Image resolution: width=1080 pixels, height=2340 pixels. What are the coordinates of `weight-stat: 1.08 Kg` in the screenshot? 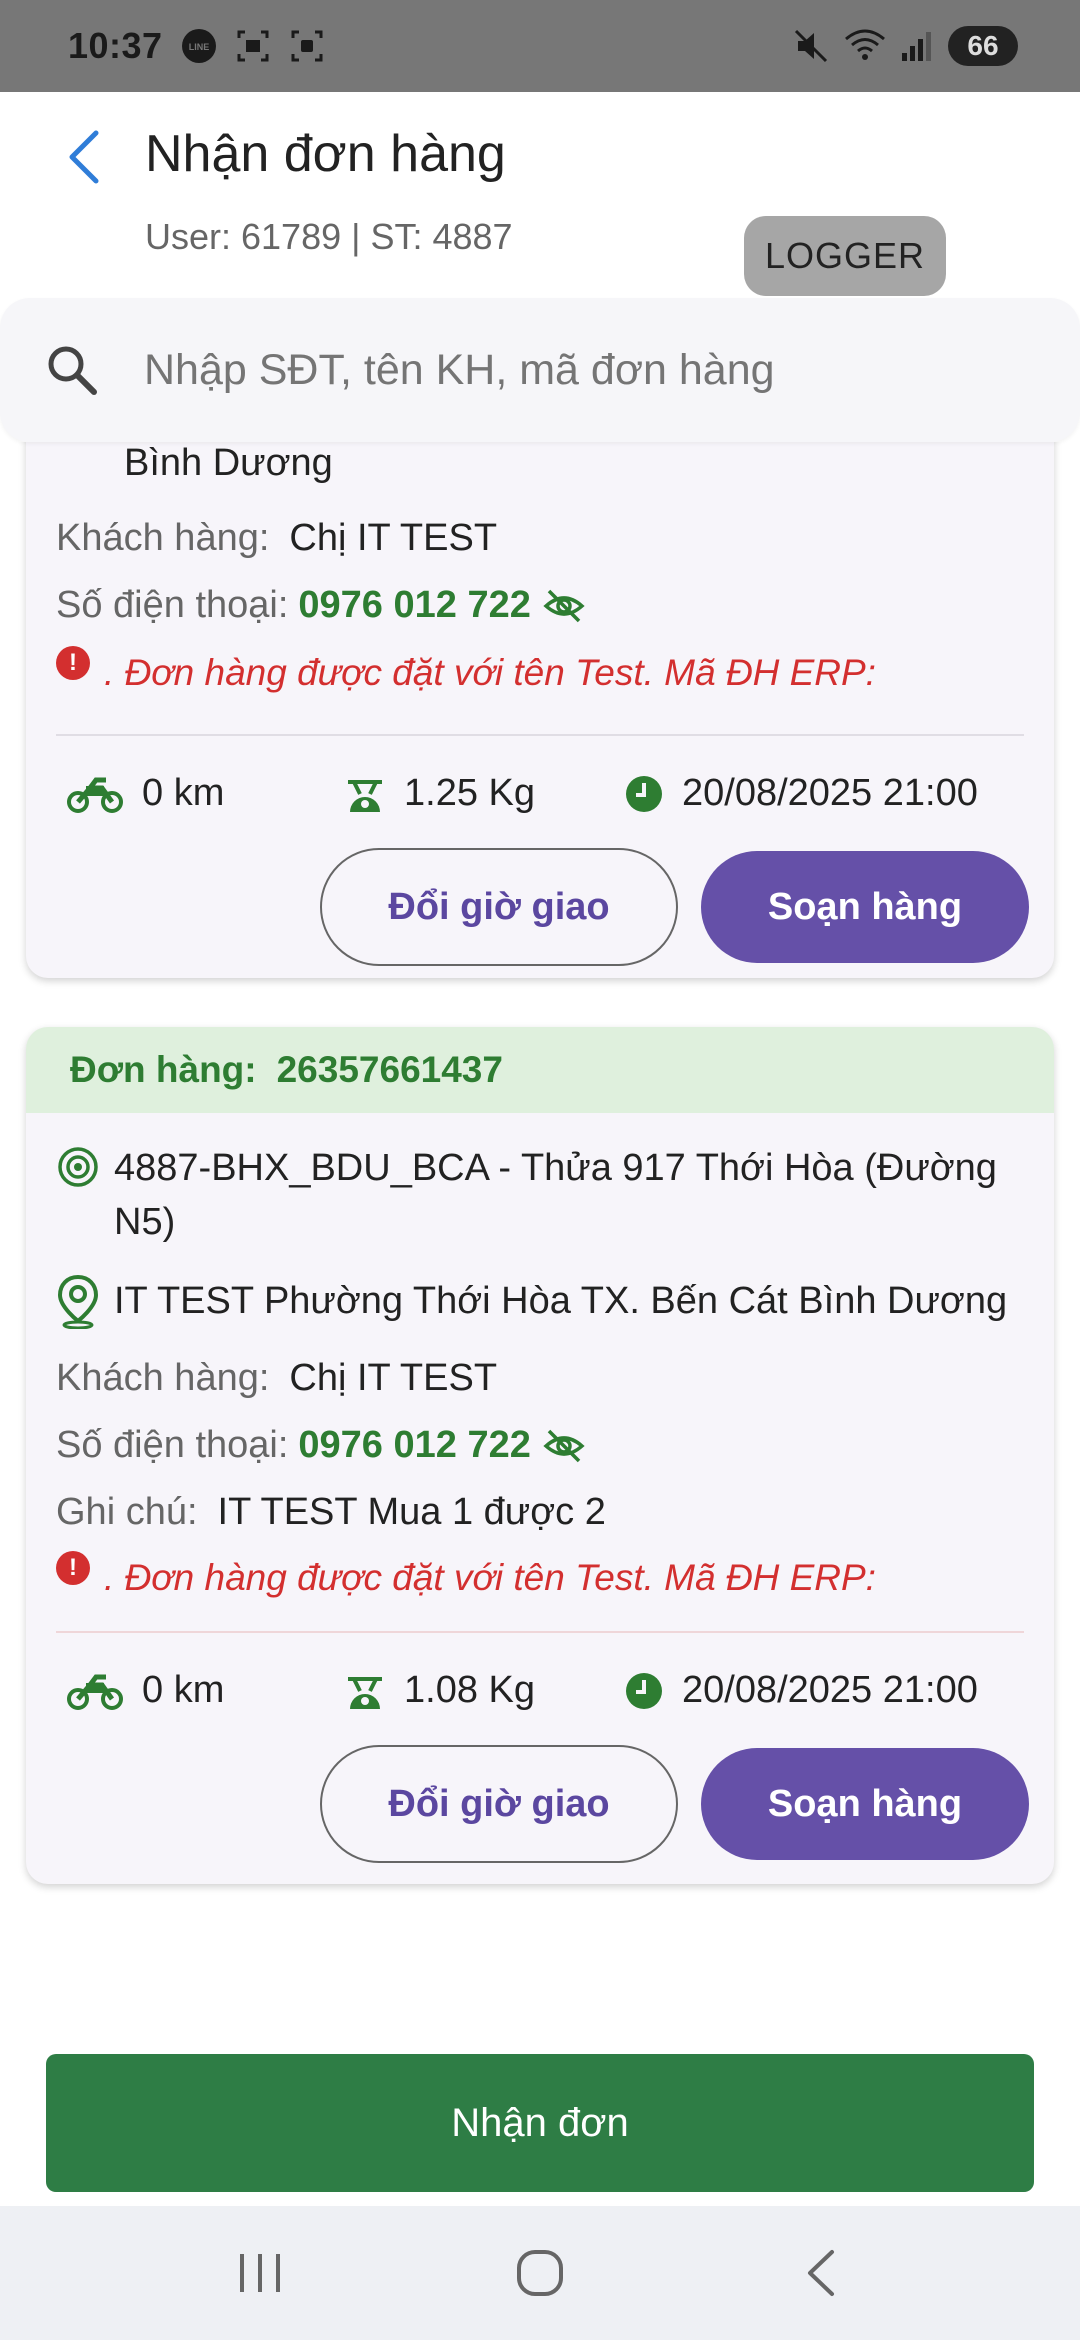 It's located at (484, 1690).